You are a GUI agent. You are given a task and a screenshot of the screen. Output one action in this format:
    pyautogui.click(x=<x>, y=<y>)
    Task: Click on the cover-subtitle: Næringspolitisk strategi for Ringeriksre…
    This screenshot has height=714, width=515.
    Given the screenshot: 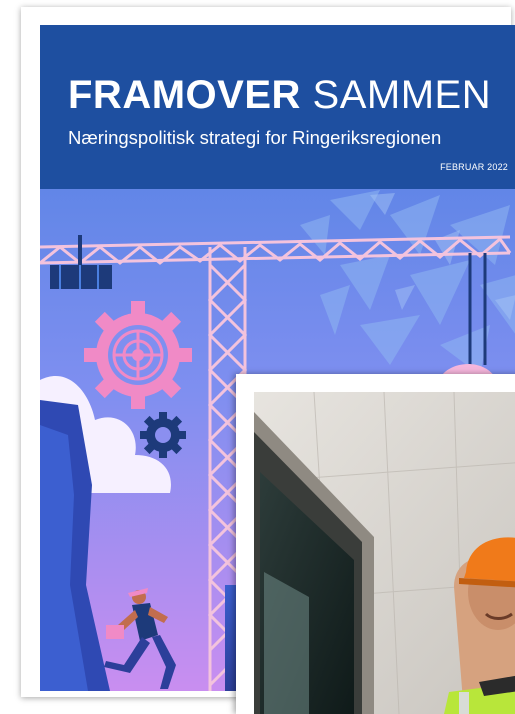 What is the action you would take?
    pyautogui.click(x=255, y=137)
    